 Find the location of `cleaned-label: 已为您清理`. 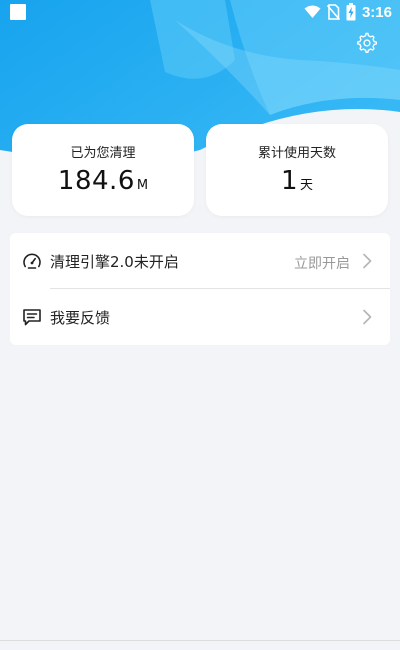

cleaned-label: 已为您清理 is located at coordinates (103, 153).